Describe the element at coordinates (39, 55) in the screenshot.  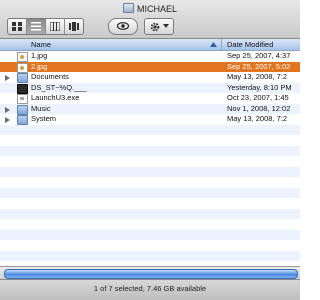
I see `file-name: 1.jpg` at that location.